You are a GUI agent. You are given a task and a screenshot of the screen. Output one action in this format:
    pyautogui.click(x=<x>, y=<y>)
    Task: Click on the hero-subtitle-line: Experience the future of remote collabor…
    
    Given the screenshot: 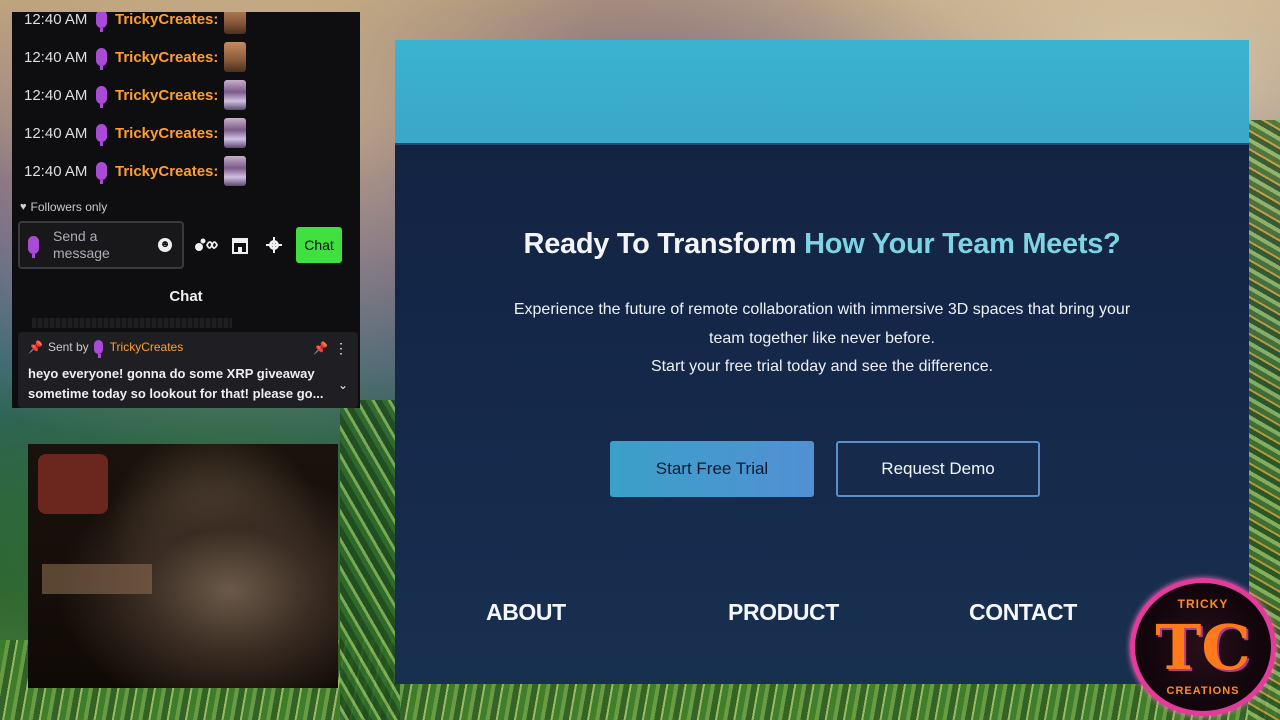 What is the action you would take?
    pyautogui.click(x=822, y=309)
    